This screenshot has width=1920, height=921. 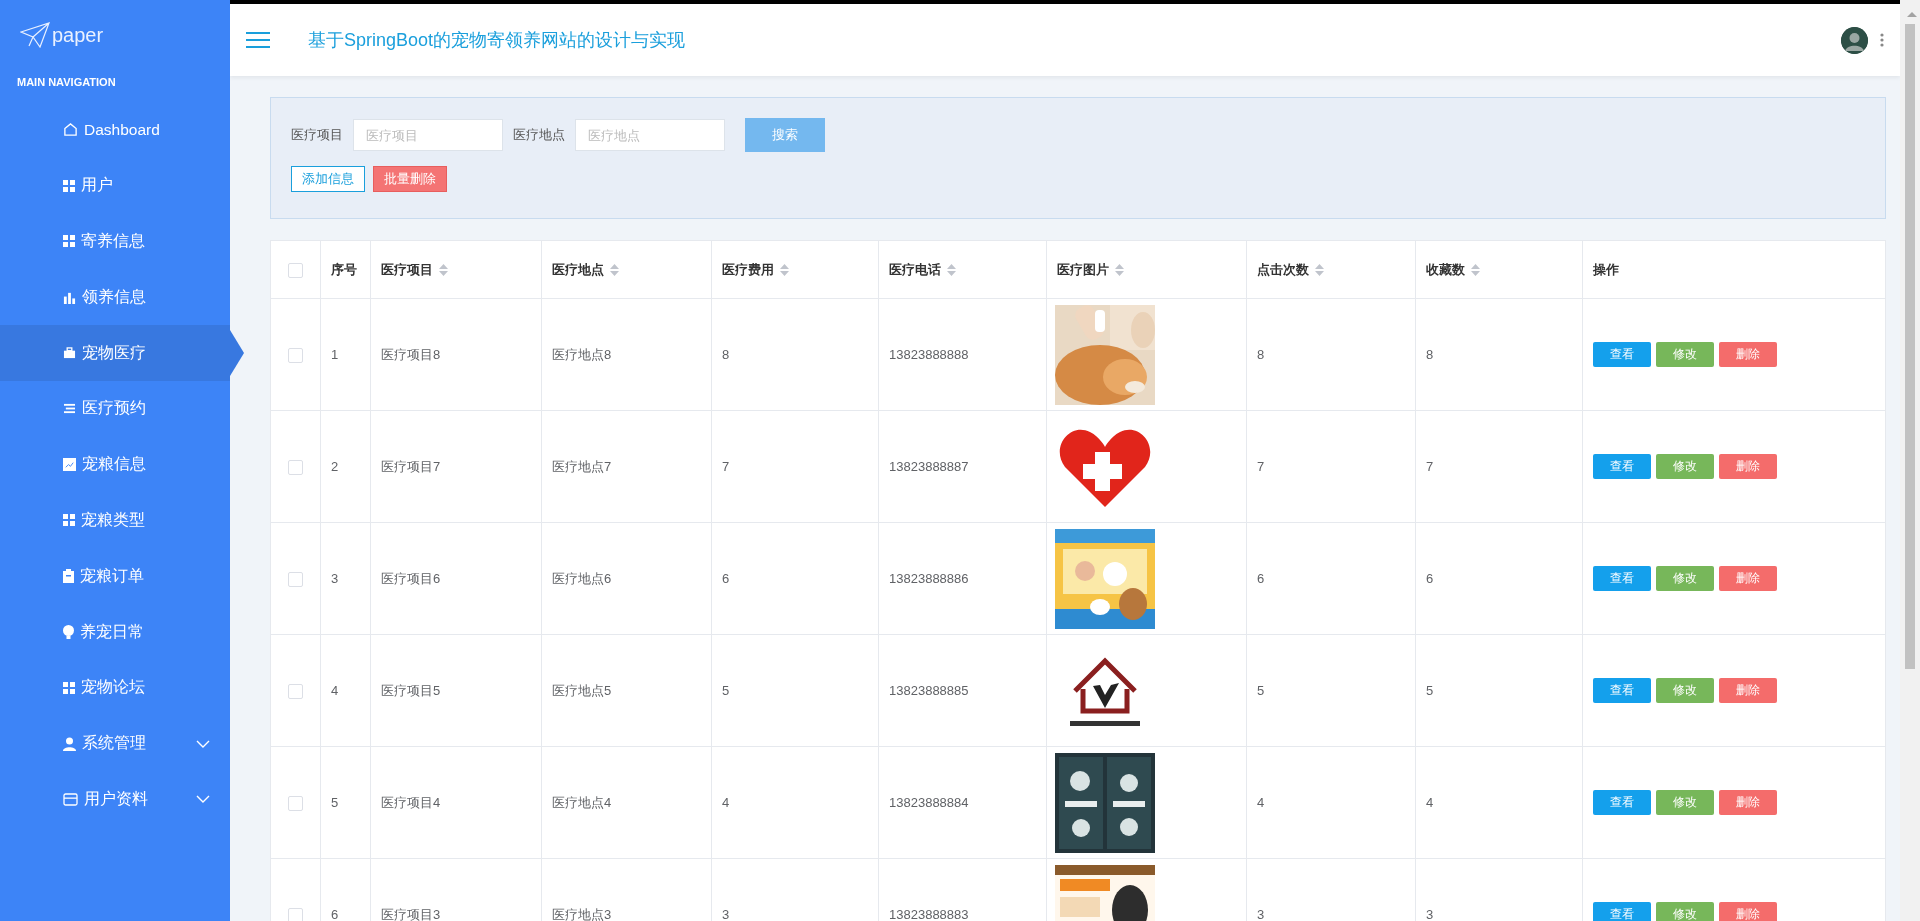 What do you see at coordinates (411, 578) in the screenshot?
I see `table-cell: 医疗项目6` at bounding box center [411, 578].